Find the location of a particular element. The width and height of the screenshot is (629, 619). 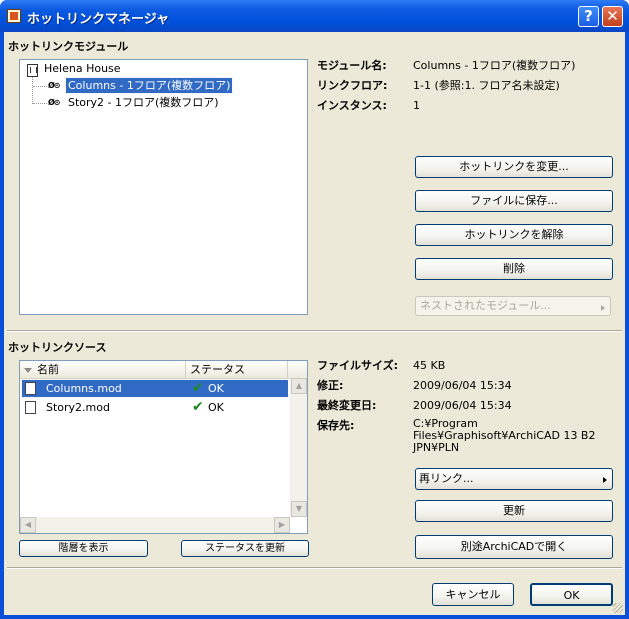

table-row-columns: Columns.mod ✔ OK is located at coordinates (155, 388).